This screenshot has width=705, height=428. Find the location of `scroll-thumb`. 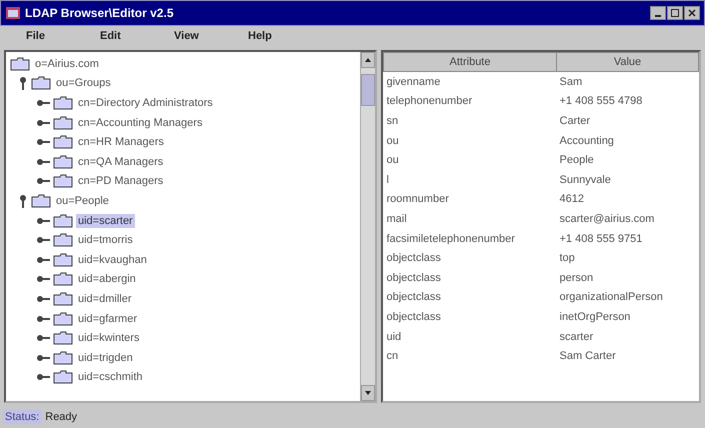

scroll-thumb is located at coordinates (368, 90).